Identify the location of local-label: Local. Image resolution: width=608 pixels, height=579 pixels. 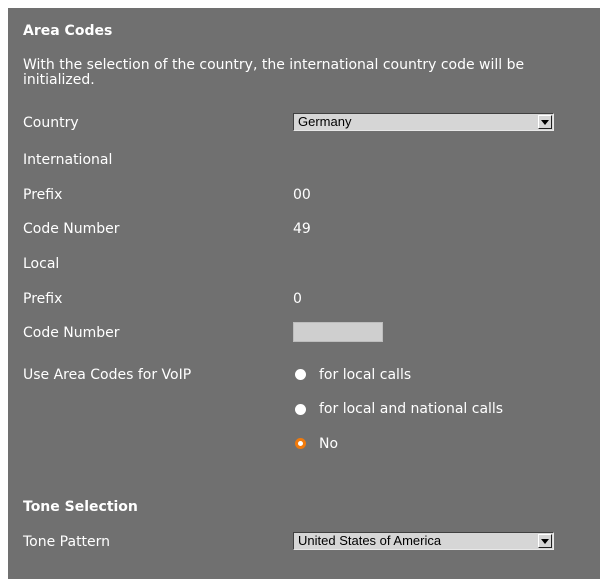
(41, 264).